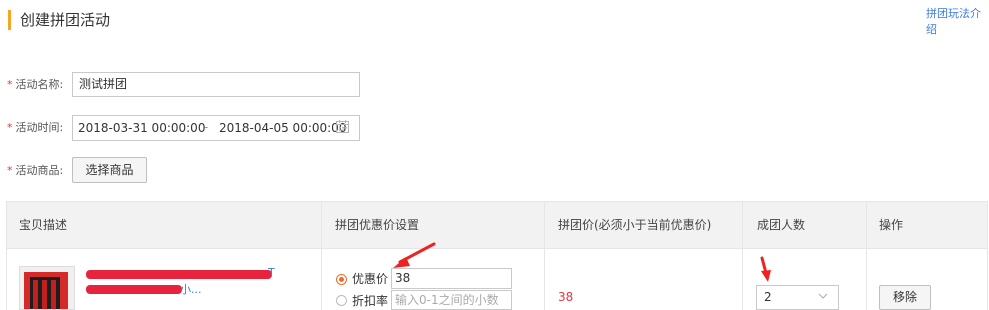  I want to click on price-radio, so click(341, 279).